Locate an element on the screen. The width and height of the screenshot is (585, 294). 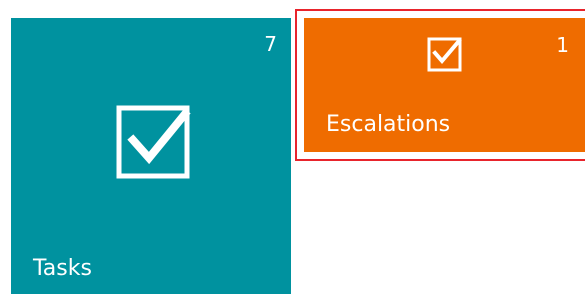
tasks-label: Tasks is located at coordinates (62, 268).